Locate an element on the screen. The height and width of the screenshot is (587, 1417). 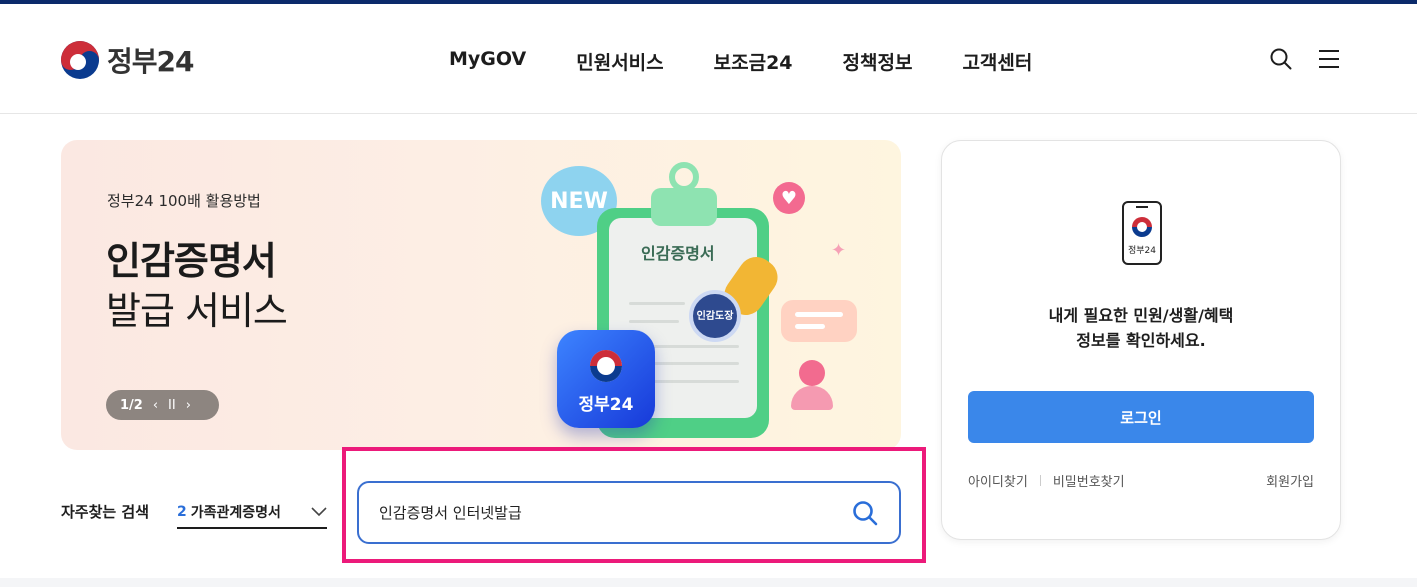
banner-illustration: NEW 인감증명서 인감도장 ♥ ✦ 정부24 is located at coordinates (706, 305).